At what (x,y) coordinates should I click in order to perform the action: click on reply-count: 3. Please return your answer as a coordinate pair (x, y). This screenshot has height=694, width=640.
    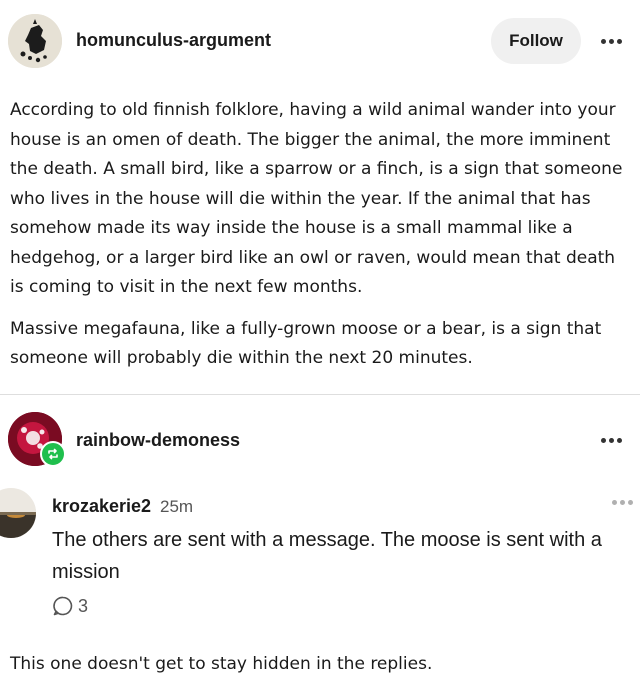
    Looking at the image, I should click on (83, 605).